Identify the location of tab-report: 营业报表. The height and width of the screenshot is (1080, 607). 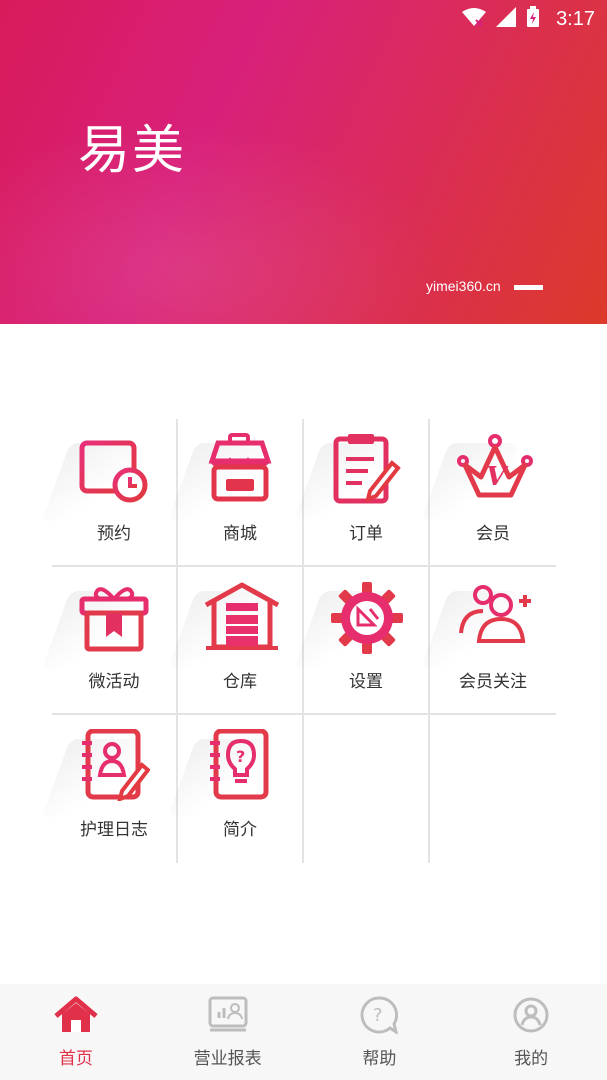
(228, 1032).